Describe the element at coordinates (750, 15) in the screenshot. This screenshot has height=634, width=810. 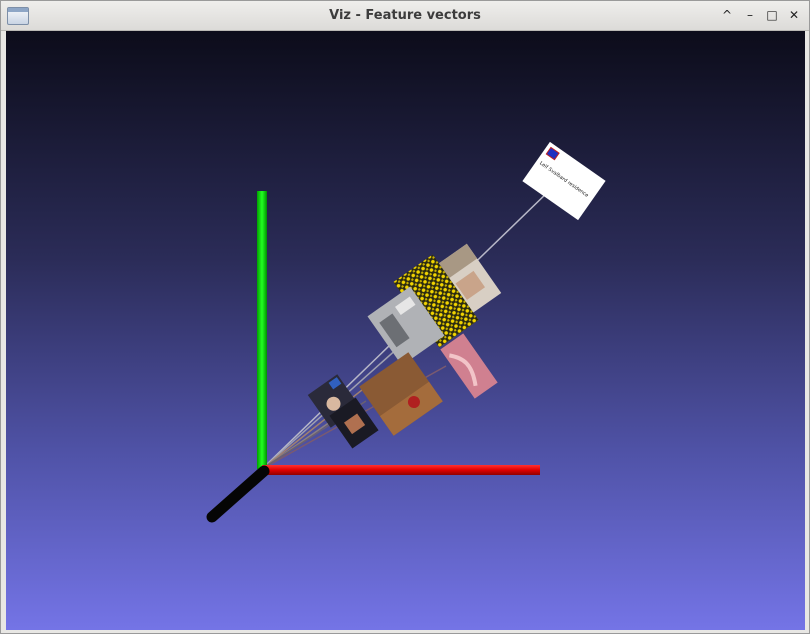
I see `minimize-button: –` at that location.